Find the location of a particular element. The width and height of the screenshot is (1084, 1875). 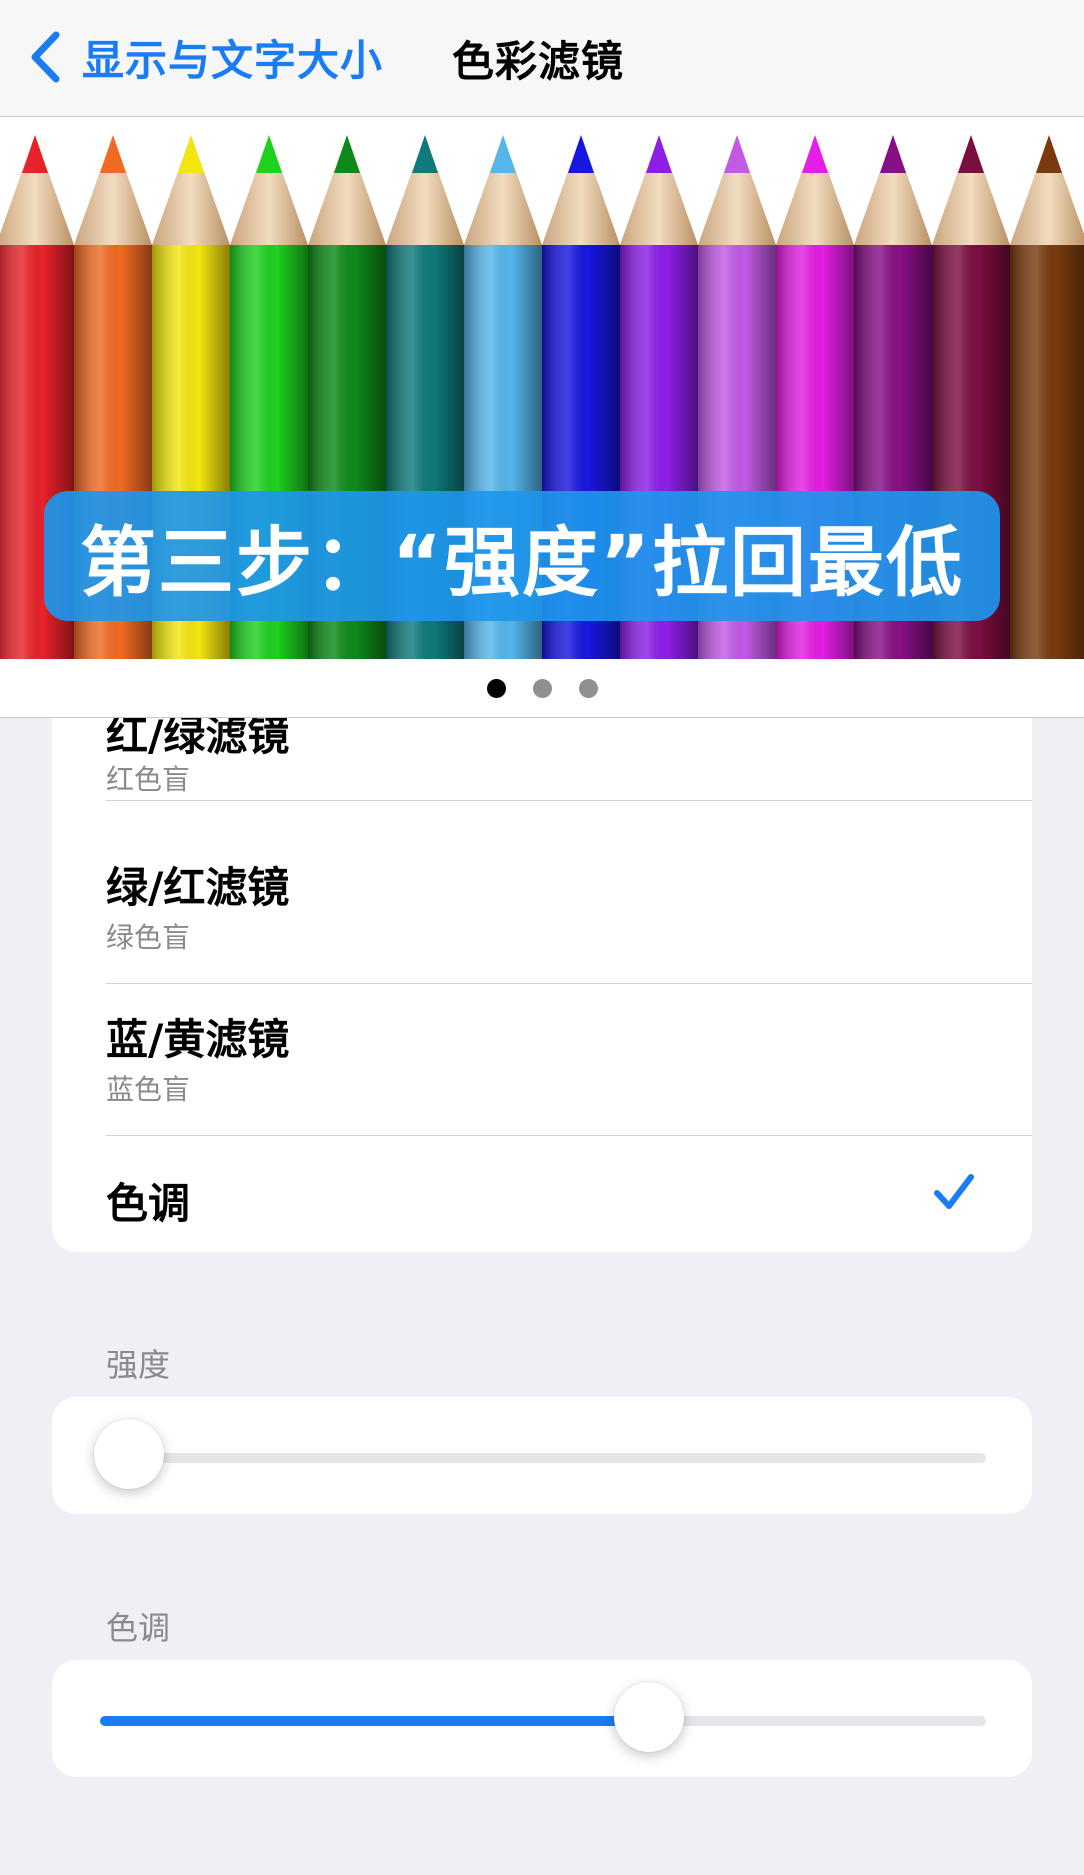

intensity-slider-track is located at coordinates (543, 1458).